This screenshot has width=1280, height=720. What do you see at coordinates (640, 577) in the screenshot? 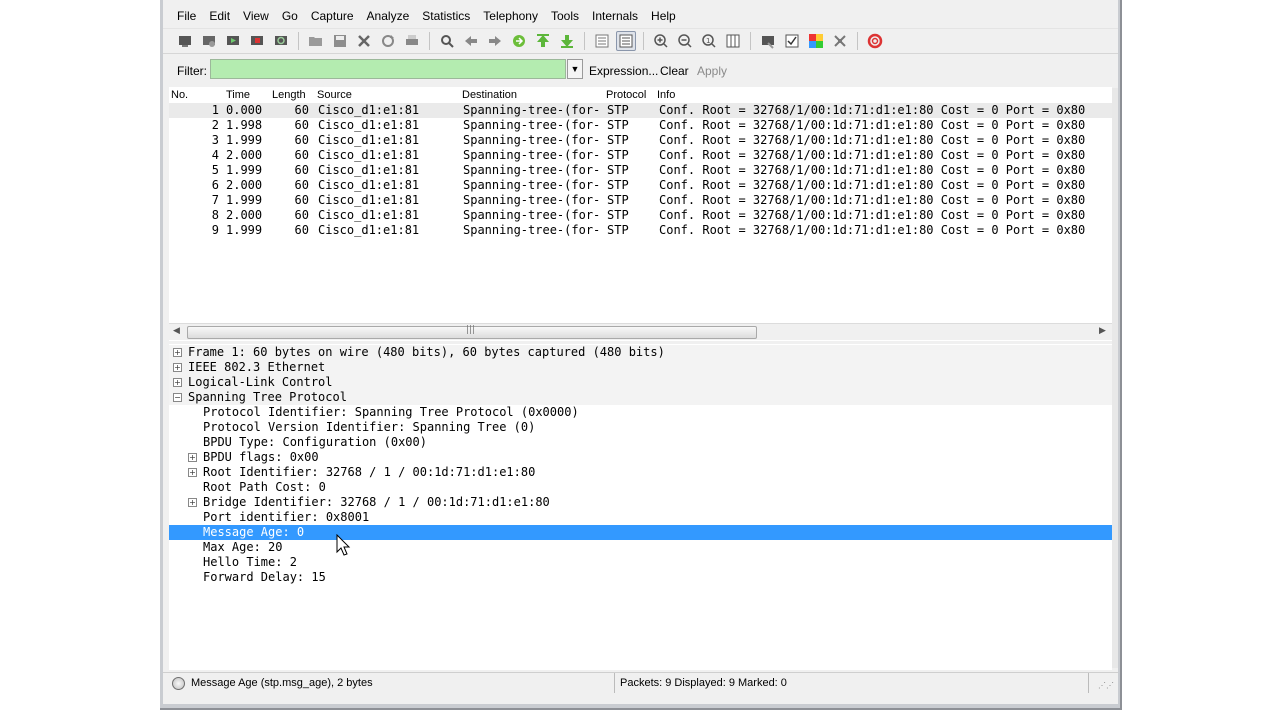
I see `tree-item: Forward Delay: 15` at bounding box center [640, 577].